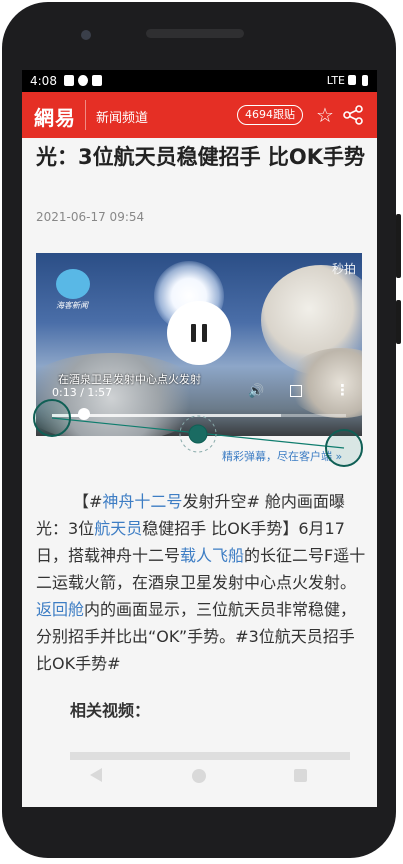 This screenshot has width=403, height=864. Describe the element at coordinates (142, 501) in the screenshot. I see `body-link: 神舟十二号` at that location.